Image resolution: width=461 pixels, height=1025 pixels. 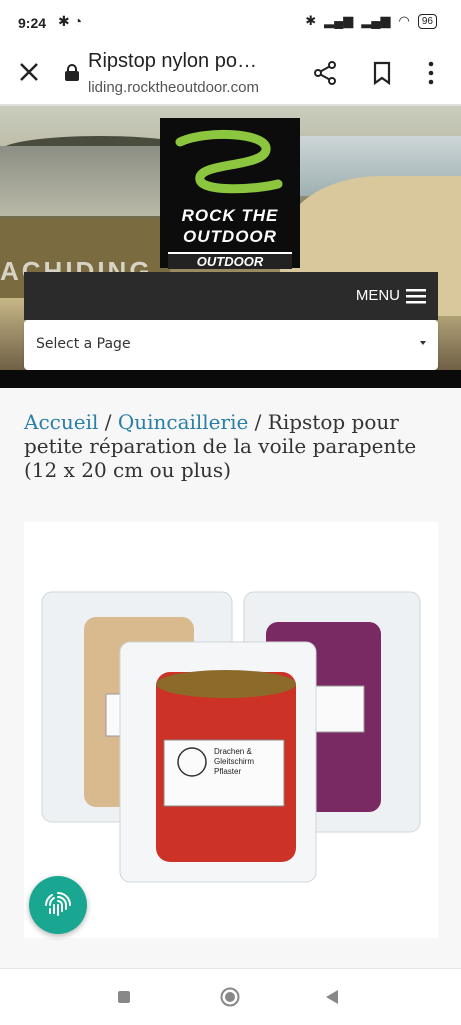 I want to click on site-logo: ROCK THE OUTDOOR OUTDOOR, so click(x=230, y=193).